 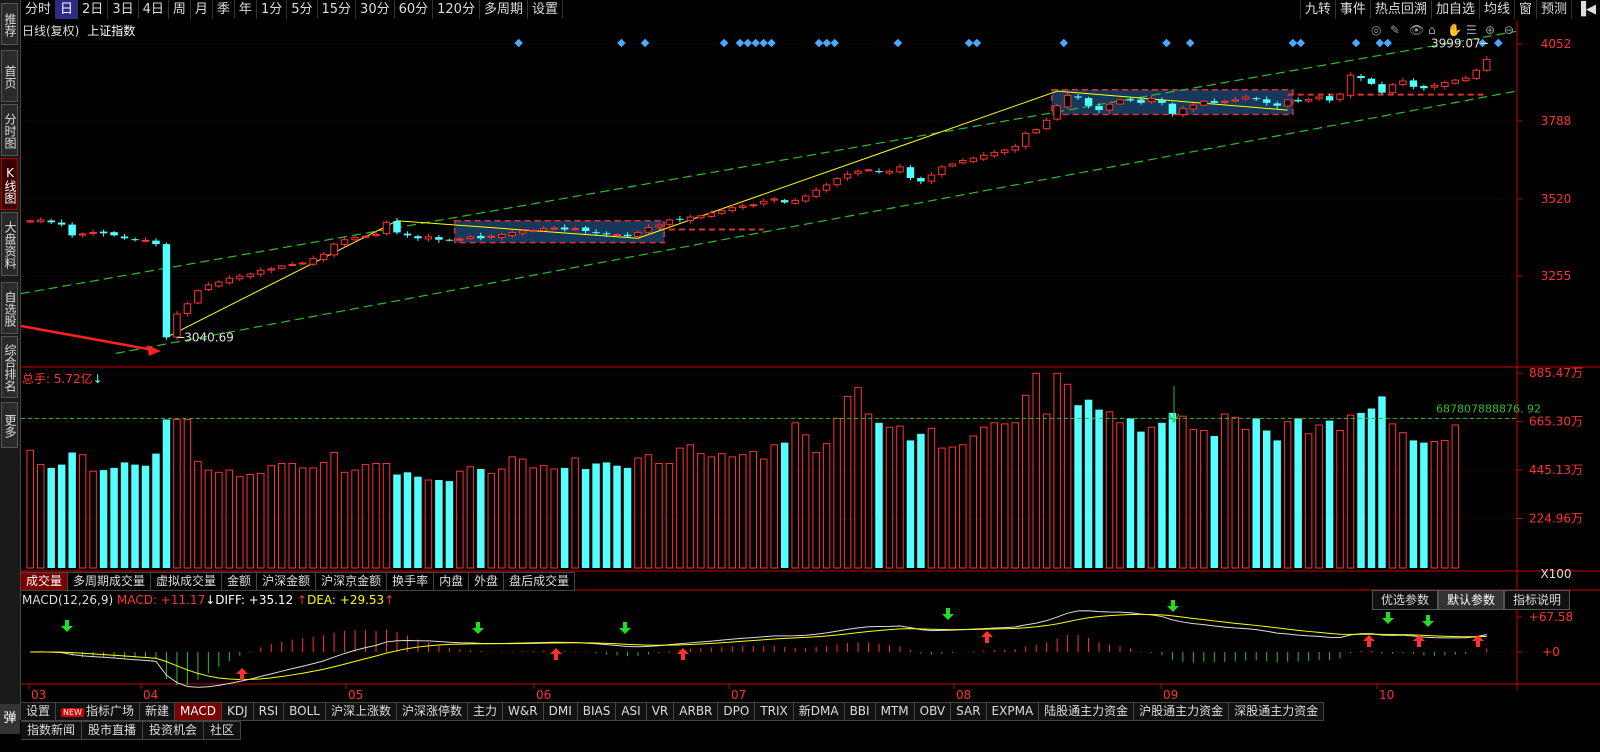 What do you see at coordinates (819, 711) in the screenshot?
I see `indicator-tab-18: 新DMA` at bounding box center [819, 711].